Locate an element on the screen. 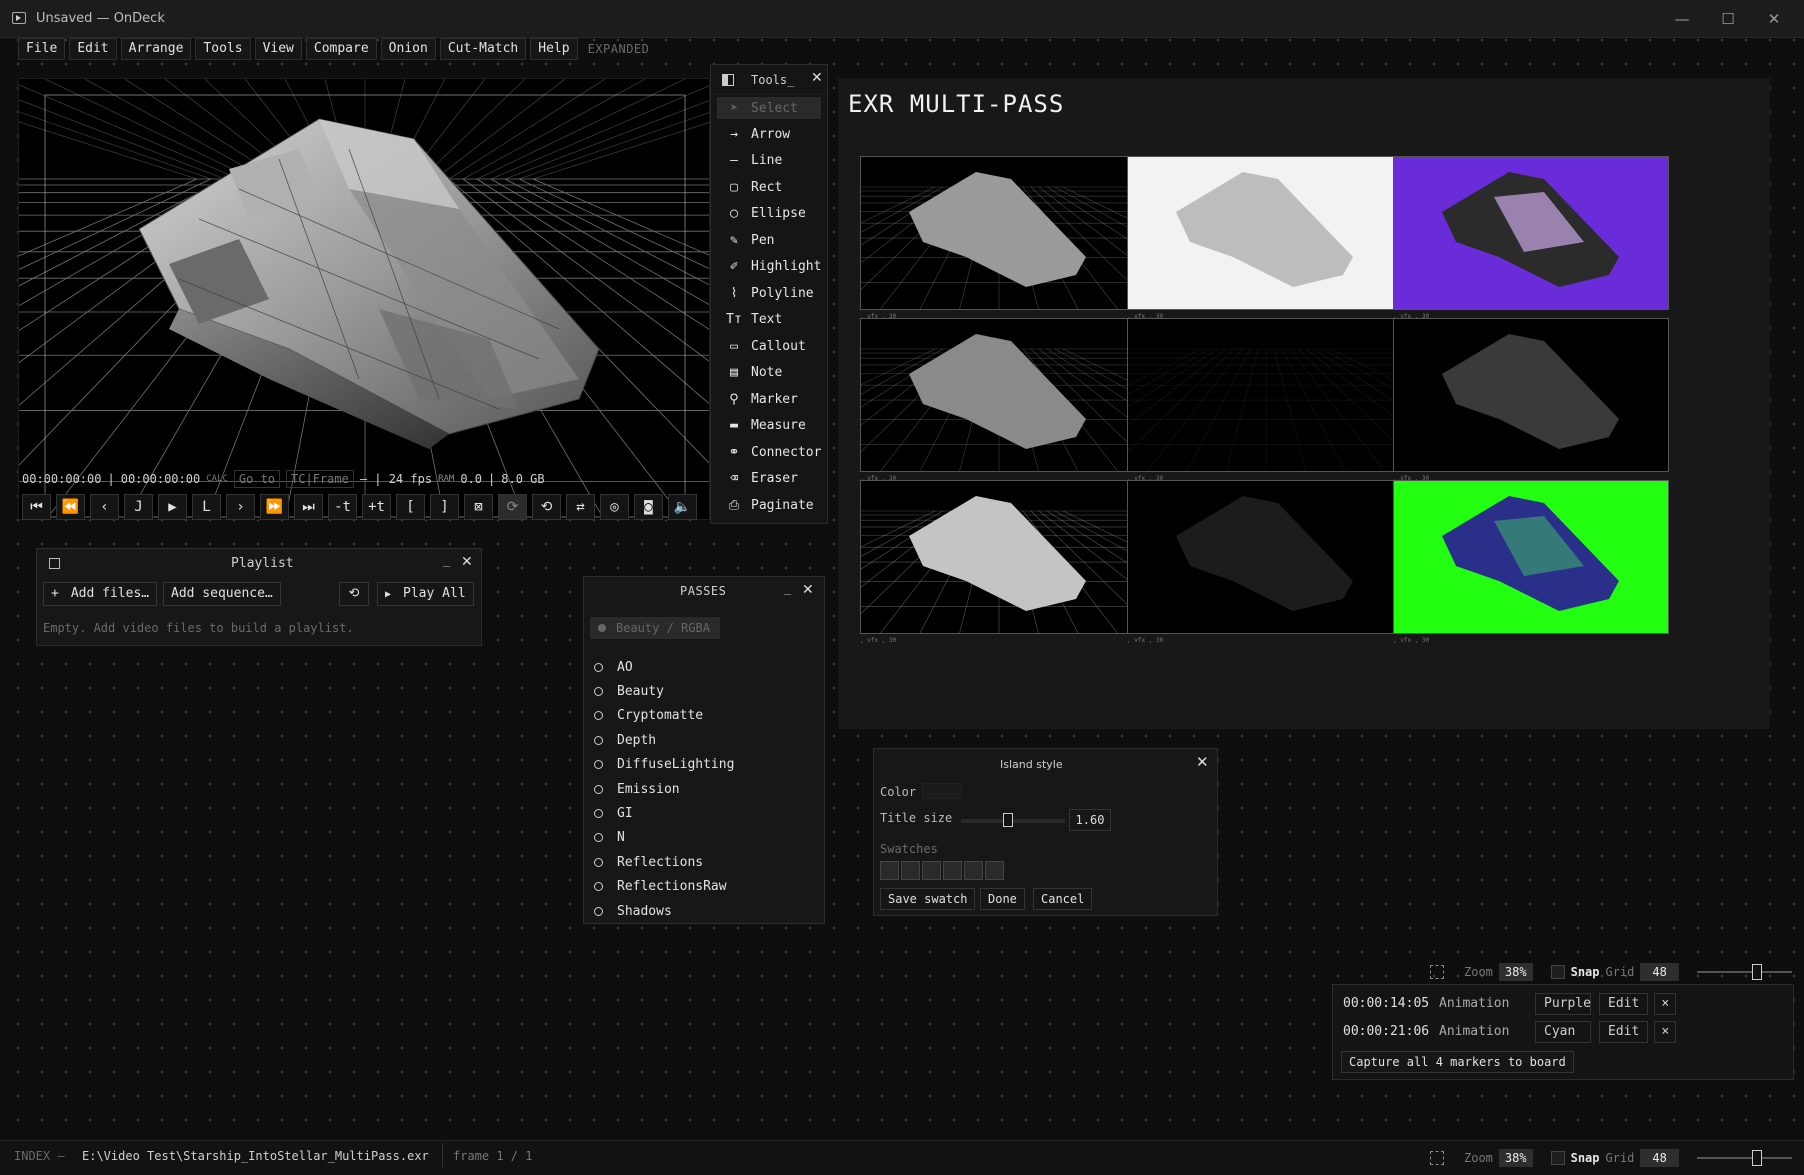  passes-minimize-button: _ is located at coordinates (787, 588).